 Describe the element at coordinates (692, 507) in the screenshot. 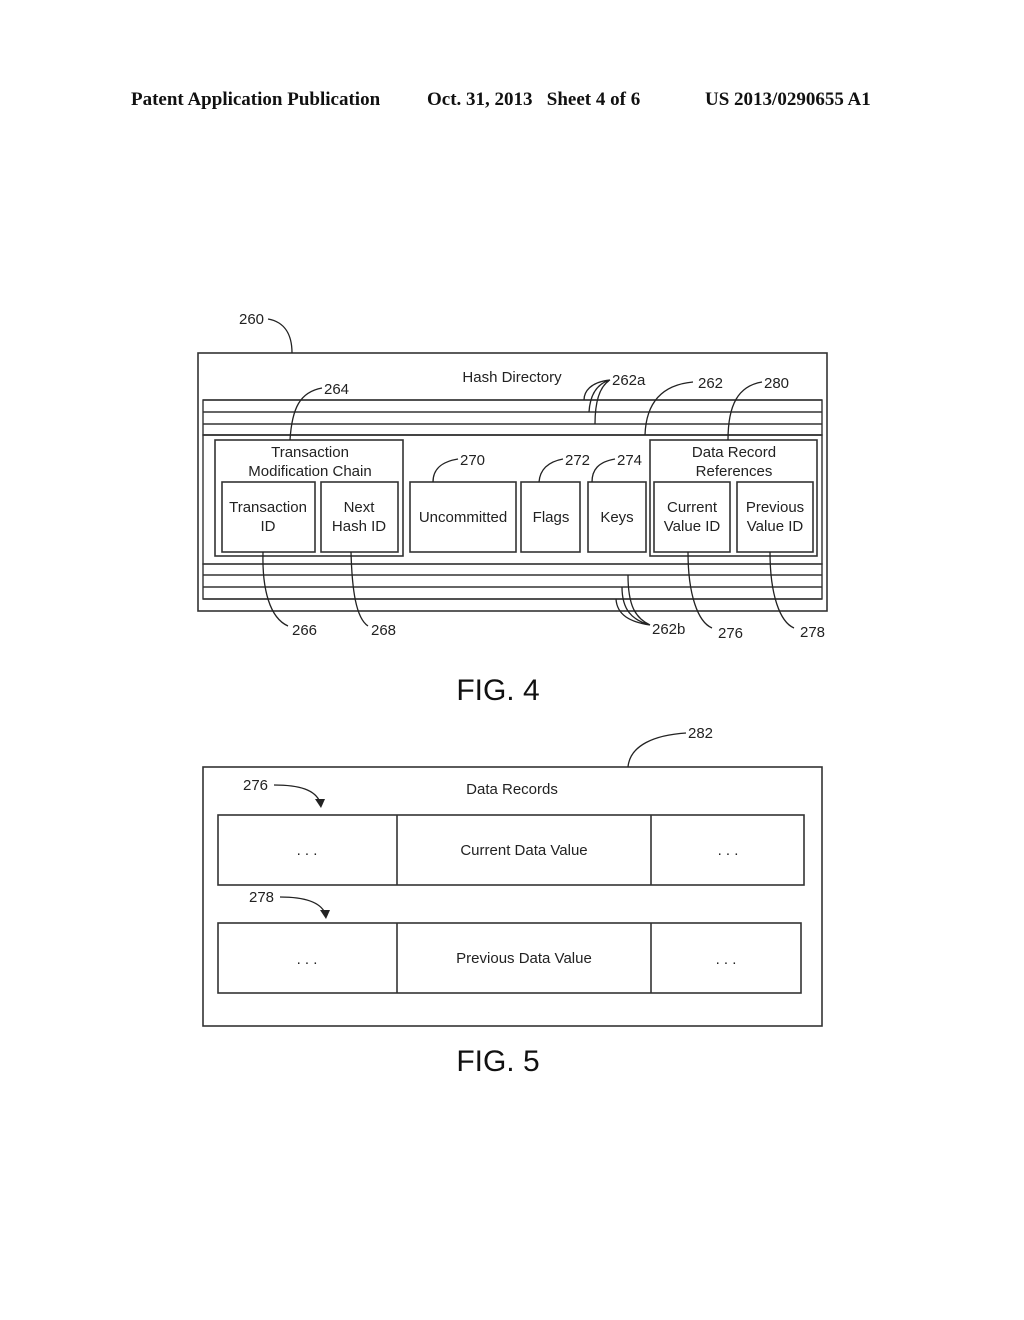

I see `current-value-id-1: Current` at that location.